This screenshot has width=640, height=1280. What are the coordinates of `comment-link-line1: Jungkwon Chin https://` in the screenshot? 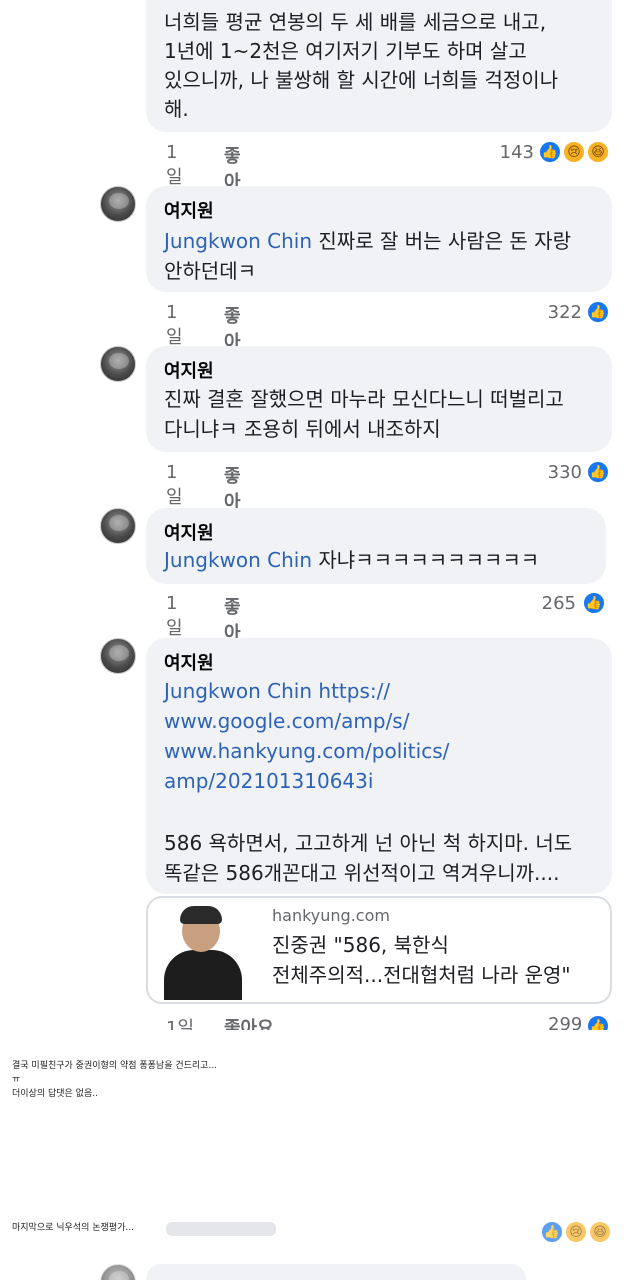 It's located at (277, 691).